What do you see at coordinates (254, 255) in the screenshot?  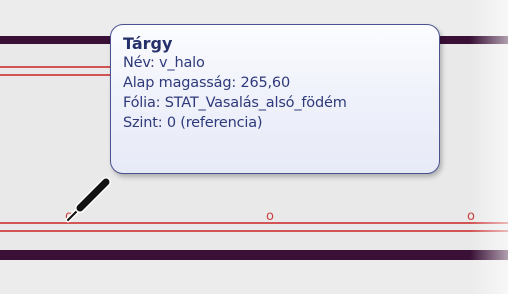 I see `wall-band-bottom` at bounding box center [254, 255].